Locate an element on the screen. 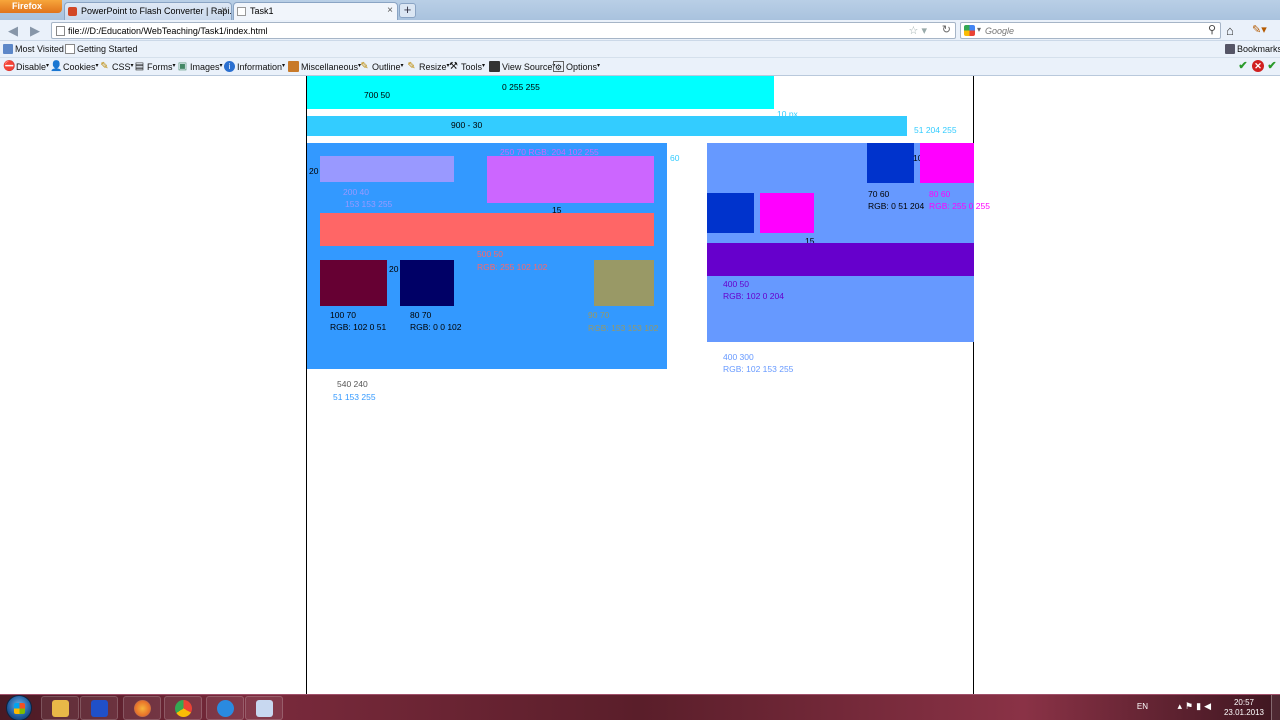  page-icon is located at coordinates (60, 31).